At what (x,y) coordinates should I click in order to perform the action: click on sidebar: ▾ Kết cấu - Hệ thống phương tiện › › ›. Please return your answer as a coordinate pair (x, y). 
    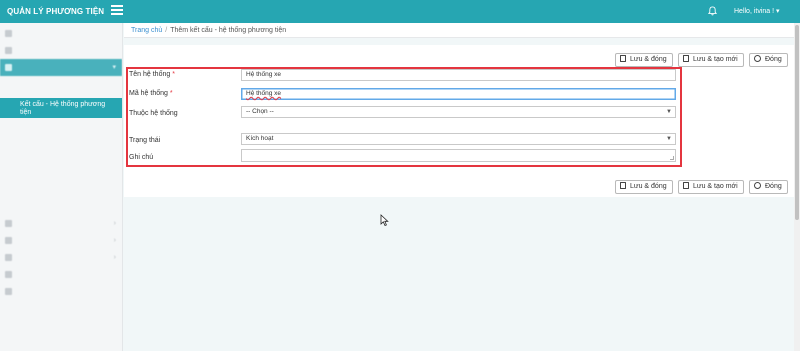
    Looking at the image, I should click on (61, 187).